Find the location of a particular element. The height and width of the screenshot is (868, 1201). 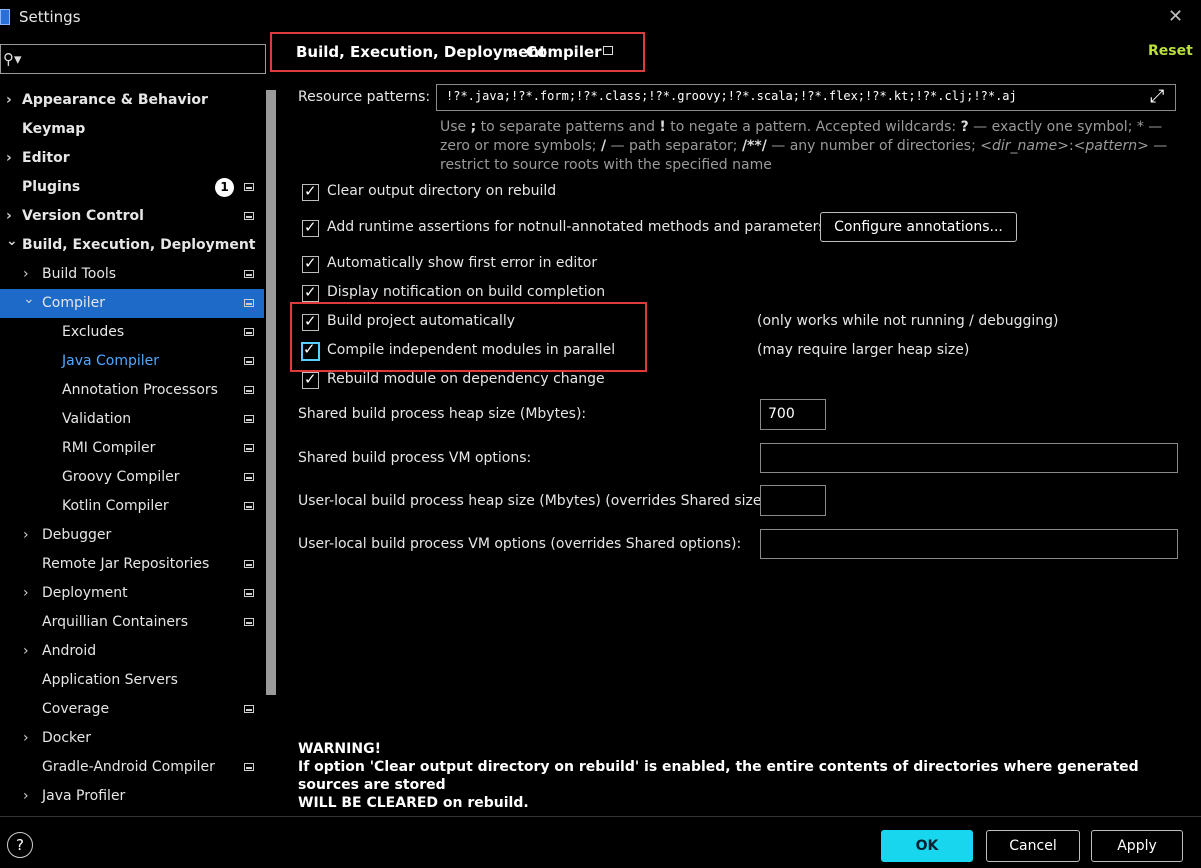

sidebar-item: Groovy Compiler is located at coordinates (132, 477).